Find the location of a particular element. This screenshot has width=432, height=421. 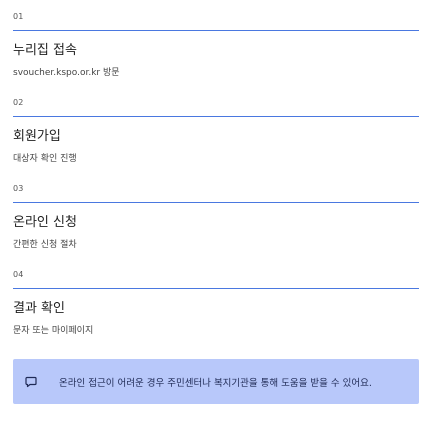

step-number: 03 is located at coordinates (18, 188).